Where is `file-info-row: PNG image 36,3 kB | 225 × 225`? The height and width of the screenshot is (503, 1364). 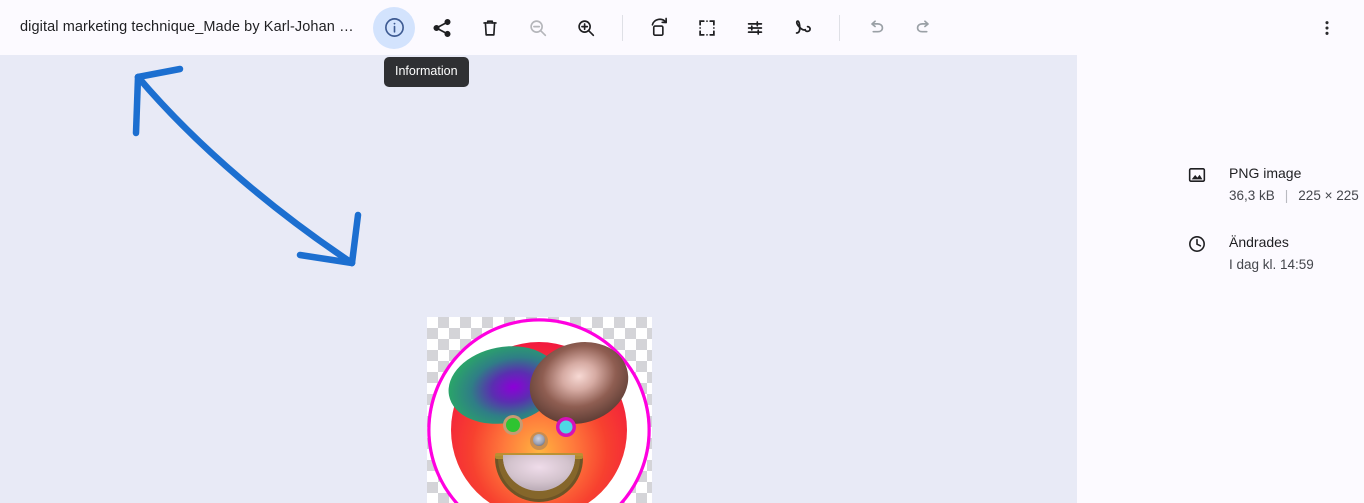 file-info-row: PNG image 36,3 kB | 225 × 225 is located at coordinates (1220, 184).